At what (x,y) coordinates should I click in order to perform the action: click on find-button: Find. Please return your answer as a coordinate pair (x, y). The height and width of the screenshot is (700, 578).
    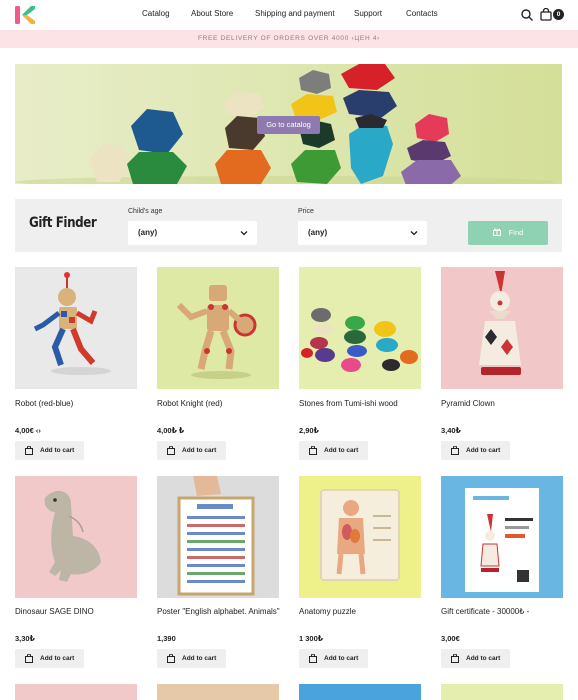
    Looking at the image, I should click on (508, 233).